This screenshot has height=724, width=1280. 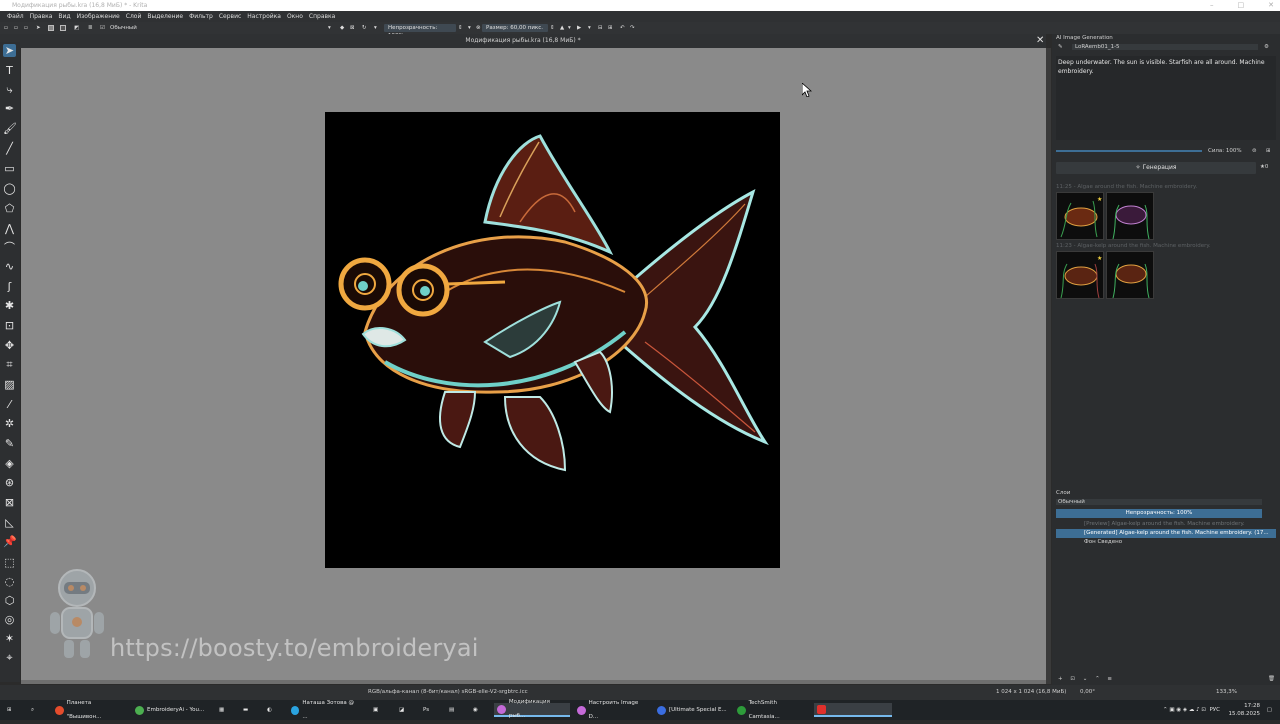 What do you see at coordinates (853, 710) in the screenshot?
I see `recording-icon` at bounding box center [853, 710].